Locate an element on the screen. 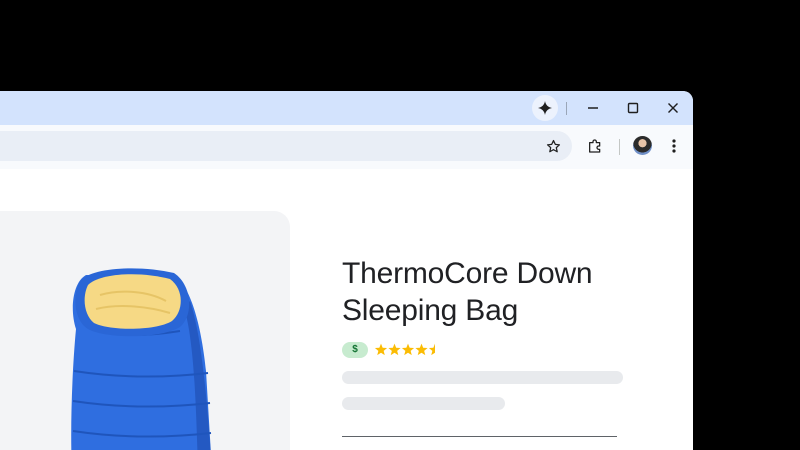 The height and width of the screenshot is (450, 800). star-outline-icon is located at coordinates (553, 145).